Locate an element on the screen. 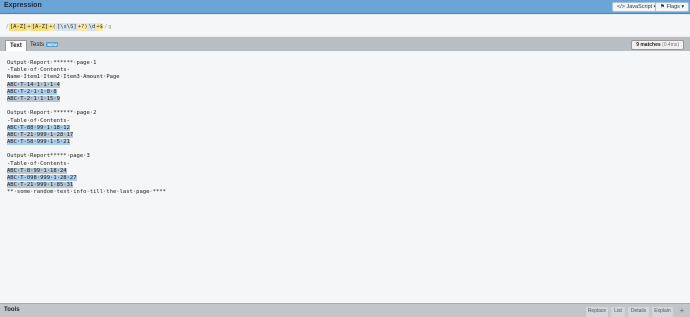  regex-anchor: +$ is located at coordinates (99, 27).